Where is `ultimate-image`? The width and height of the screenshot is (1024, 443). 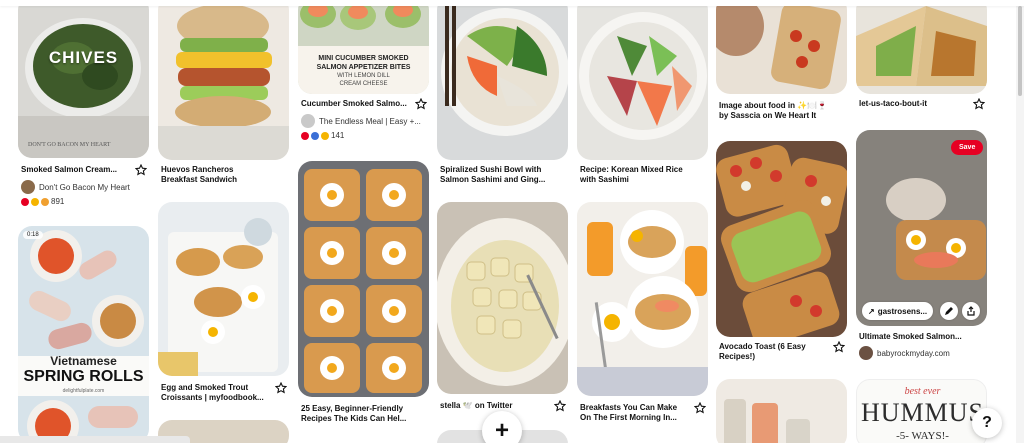 ultimate-image is located at coordinates (921, 228).